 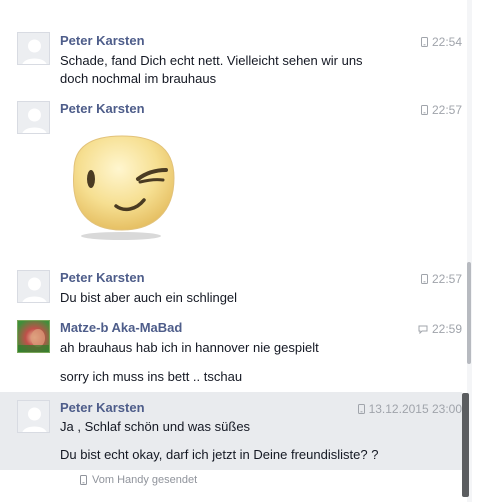 I want to click on time-label: 22:54, so click(x=446, y=42).